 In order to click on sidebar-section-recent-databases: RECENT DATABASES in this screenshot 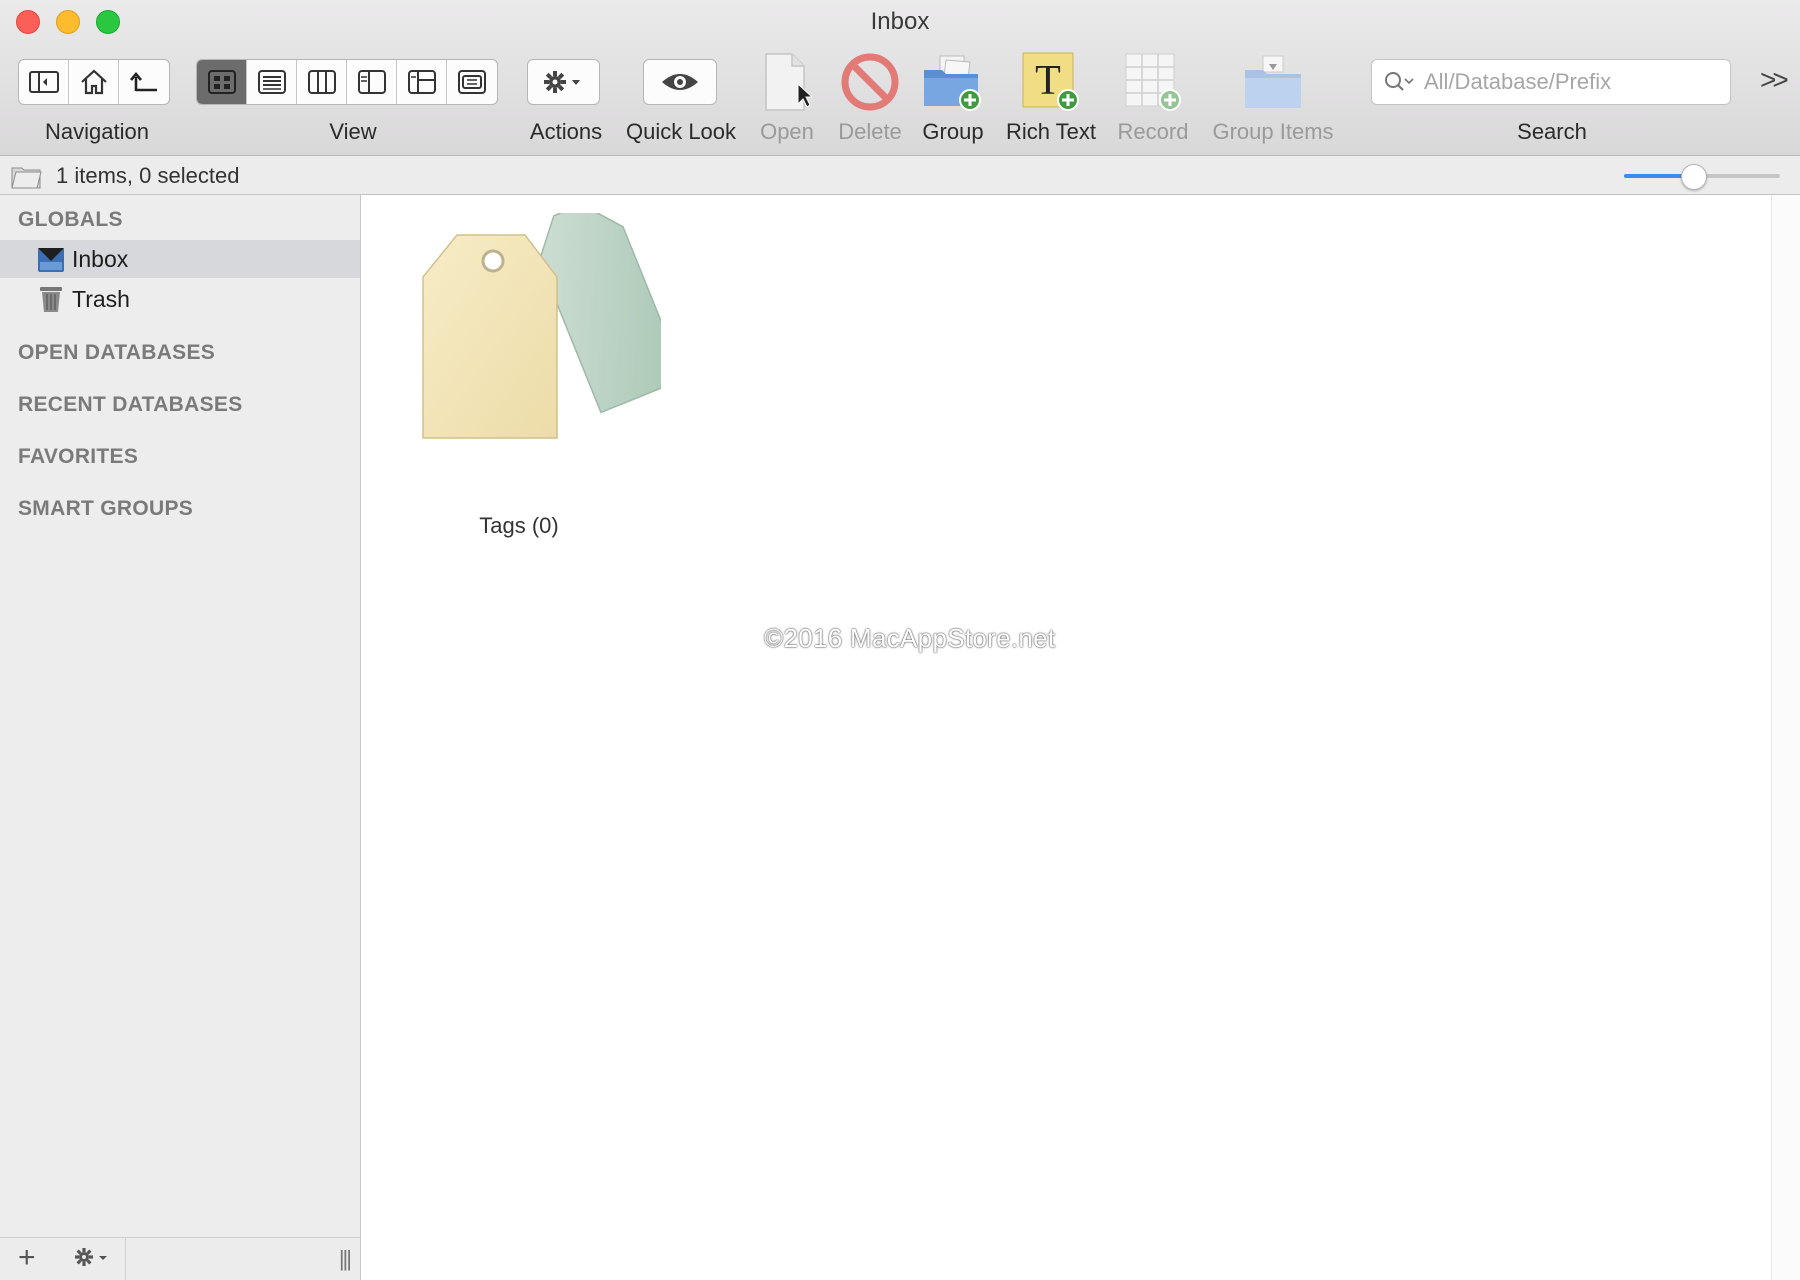, I will do `click(130, 405)`.